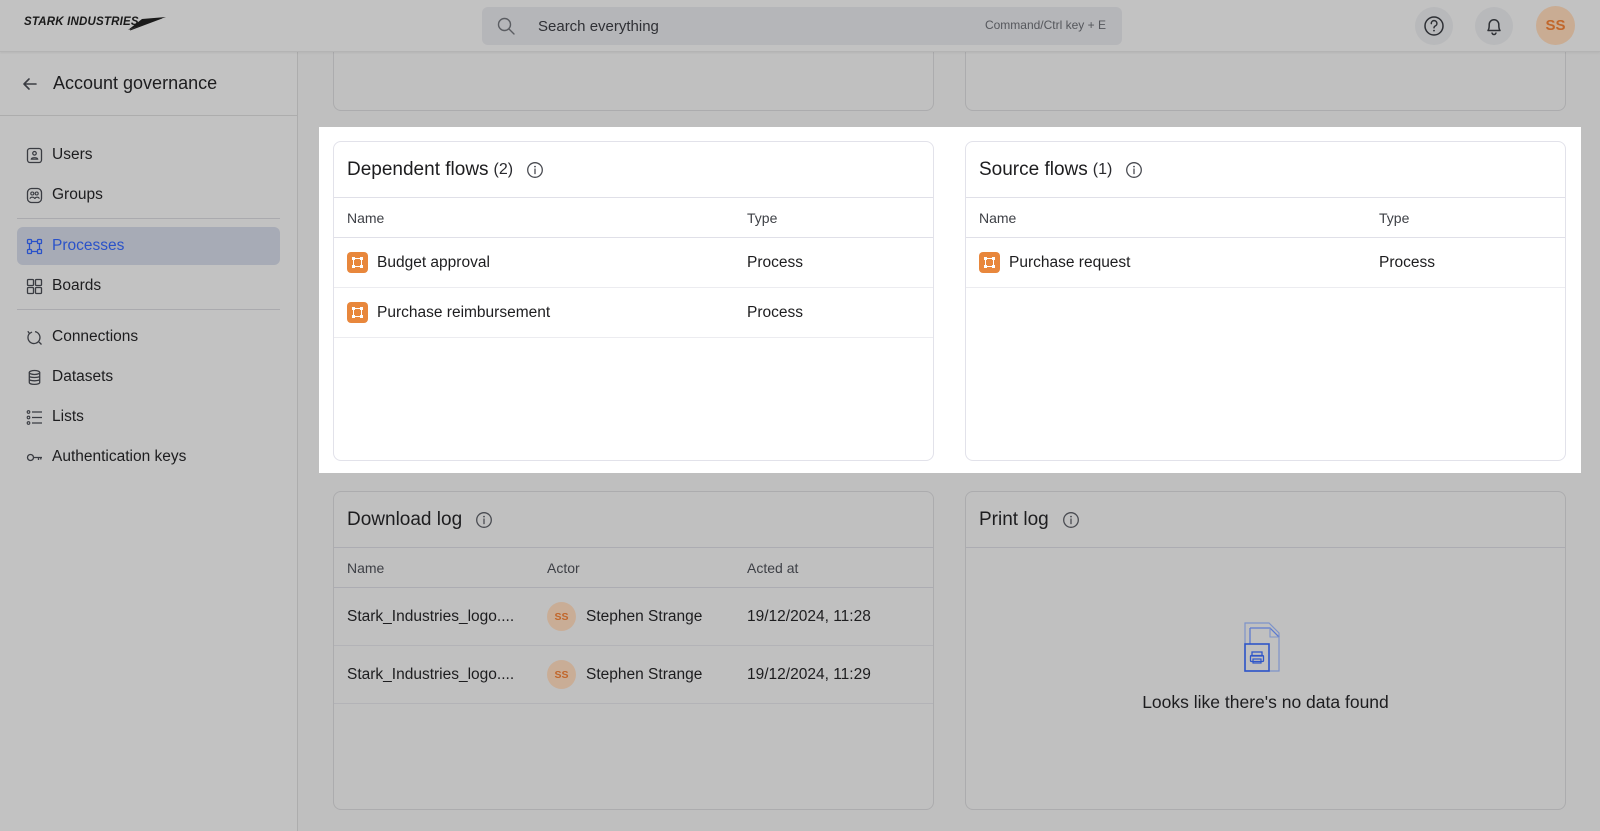 The height and width of the screenshot is (831, 1600). I want to click on sidebar-item-authentication-keys: Authentication keys, so click(148, 457).